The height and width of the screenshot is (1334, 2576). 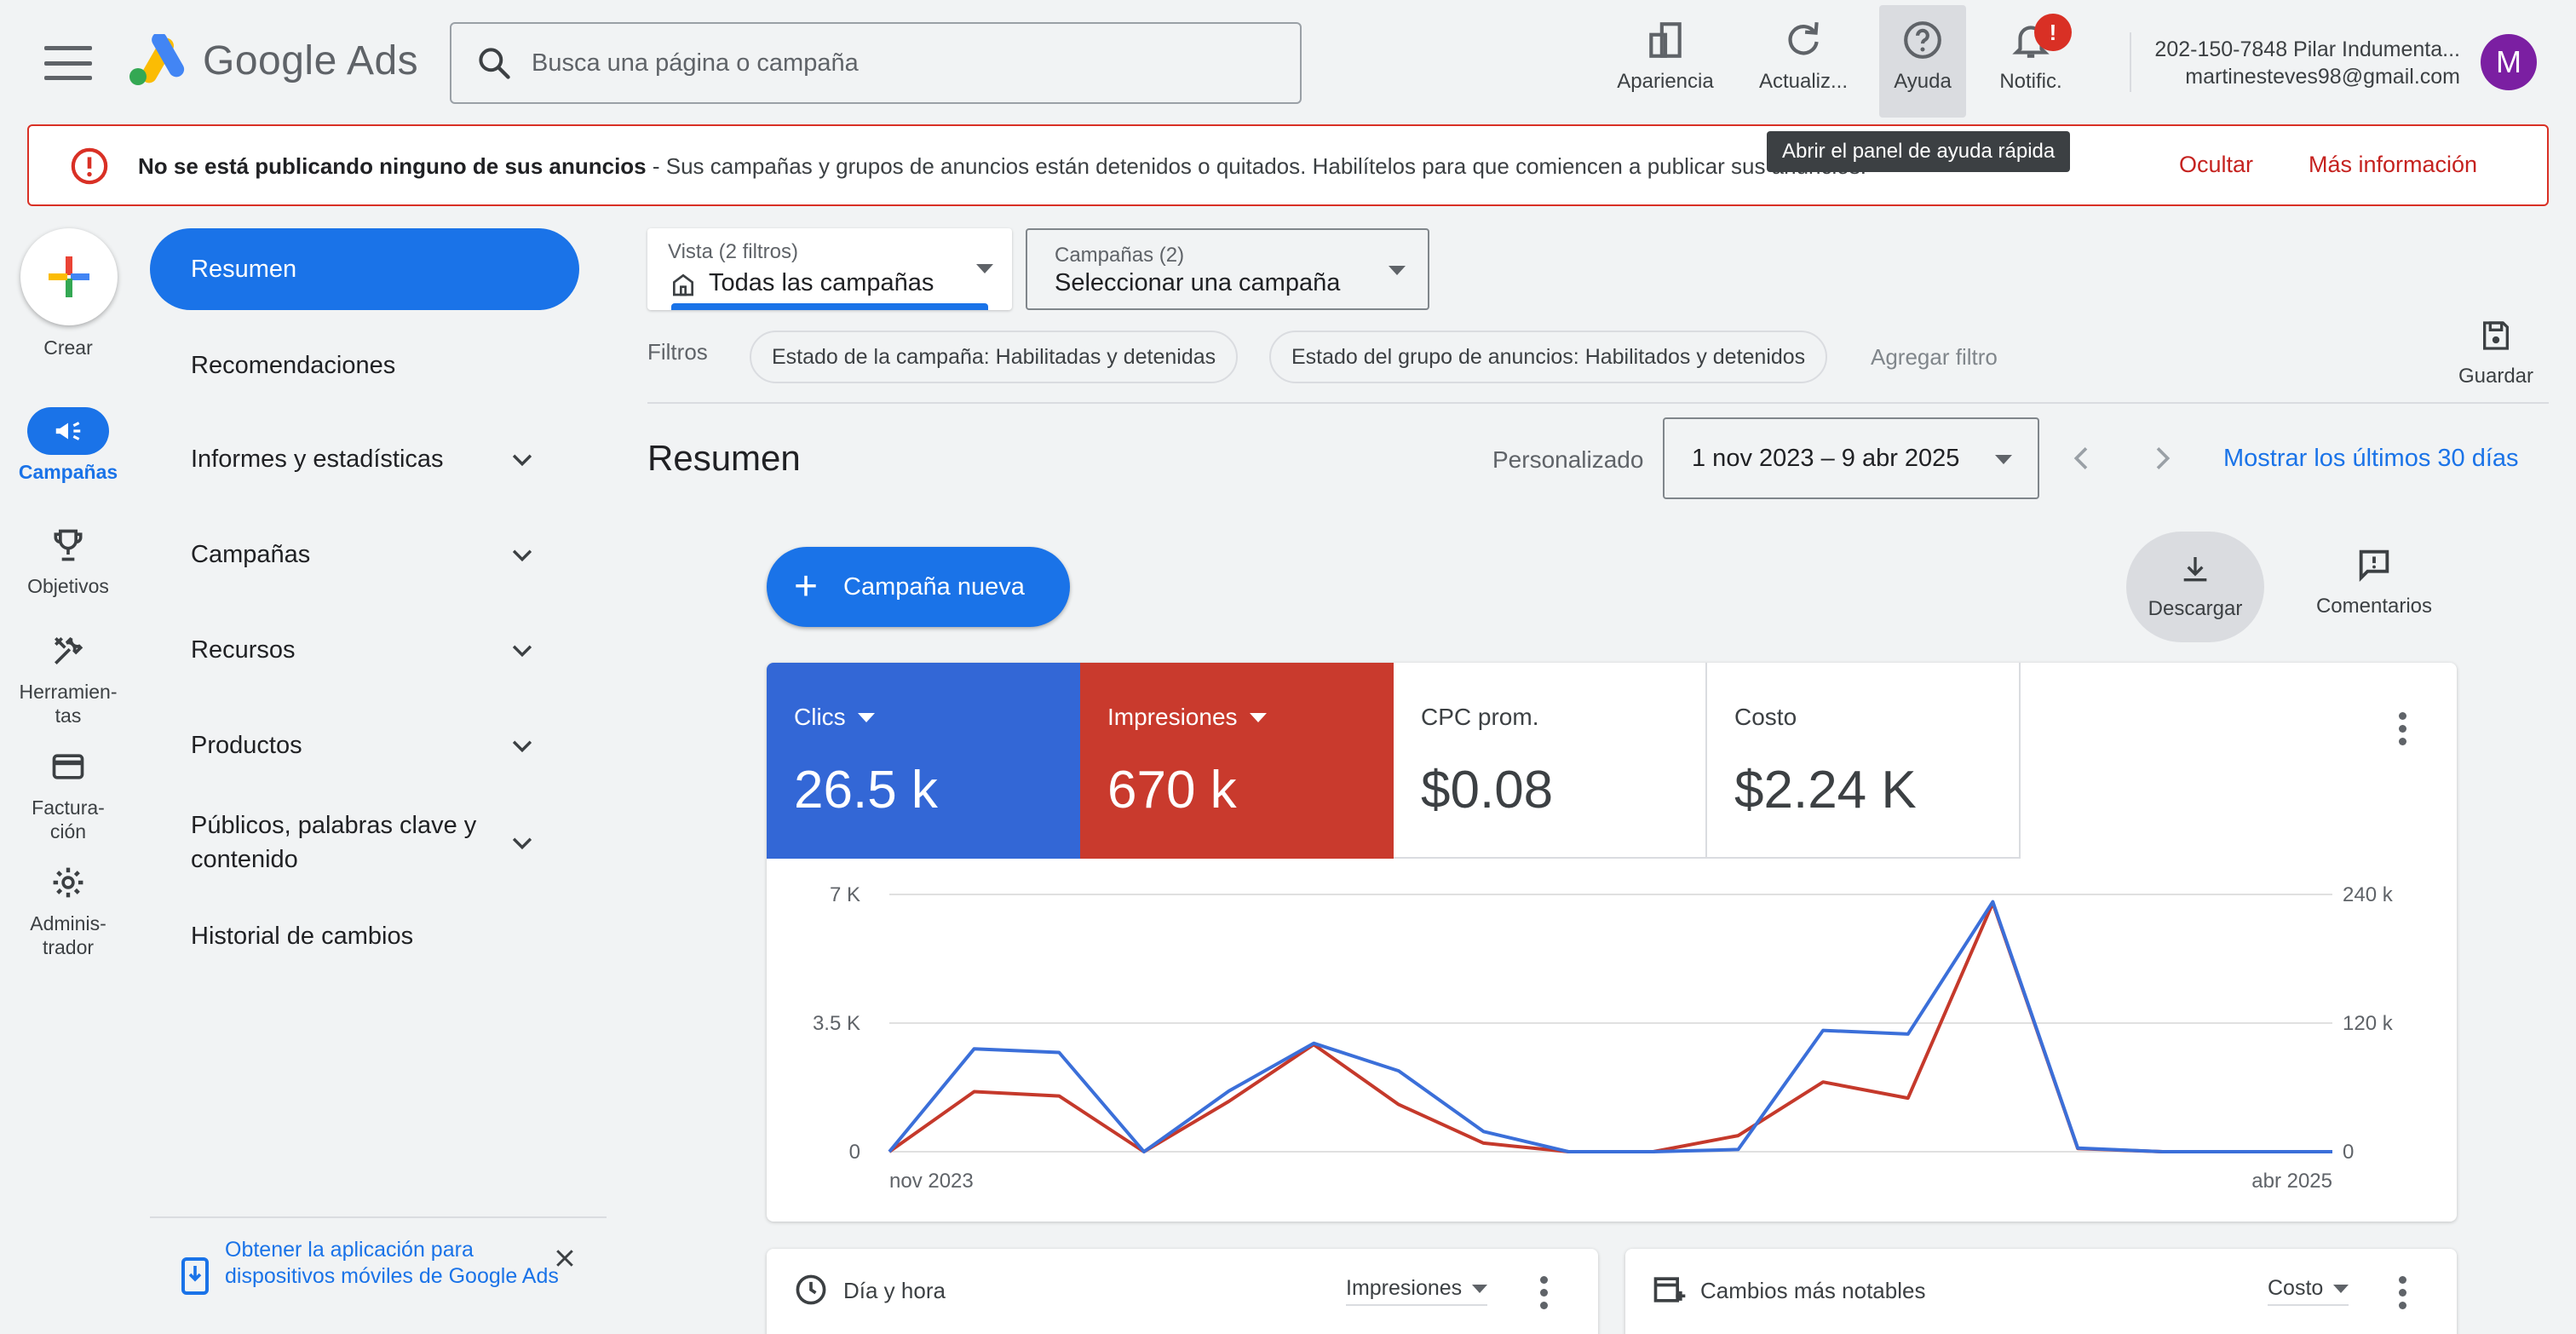 What do you see at coordinates (2195, 587) in the screenshot?
I see `download-button: Descargar` at bounding box center [2195, 587].